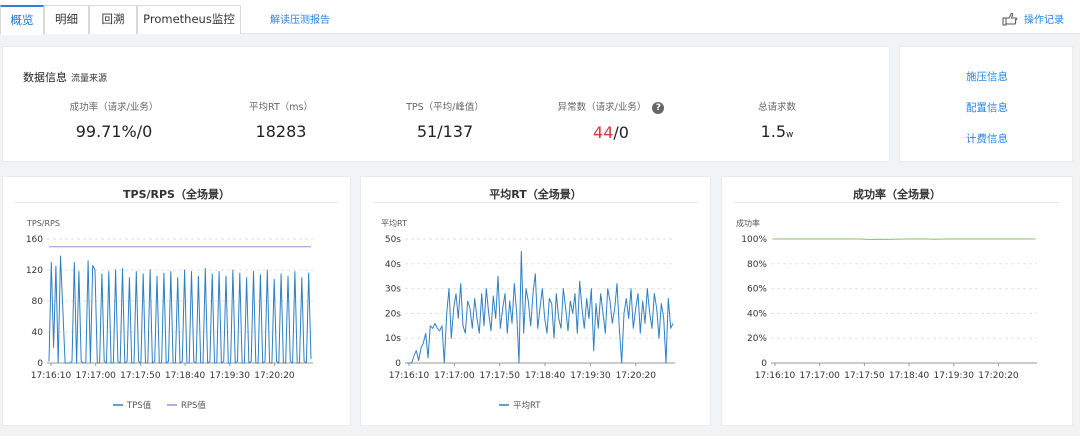  I want to click on op-log-label: 操作记录, so click(1044, 20).